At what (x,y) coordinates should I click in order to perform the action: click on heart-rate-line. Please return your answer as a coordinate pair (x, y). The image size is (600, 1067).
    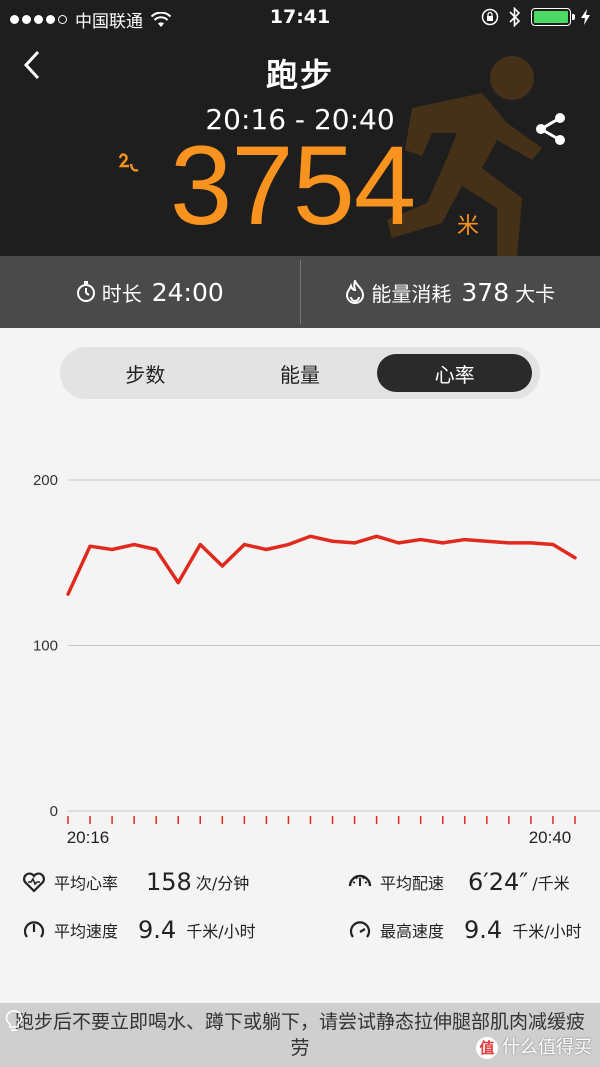
    Looking at the image, I should click on (321, 565).